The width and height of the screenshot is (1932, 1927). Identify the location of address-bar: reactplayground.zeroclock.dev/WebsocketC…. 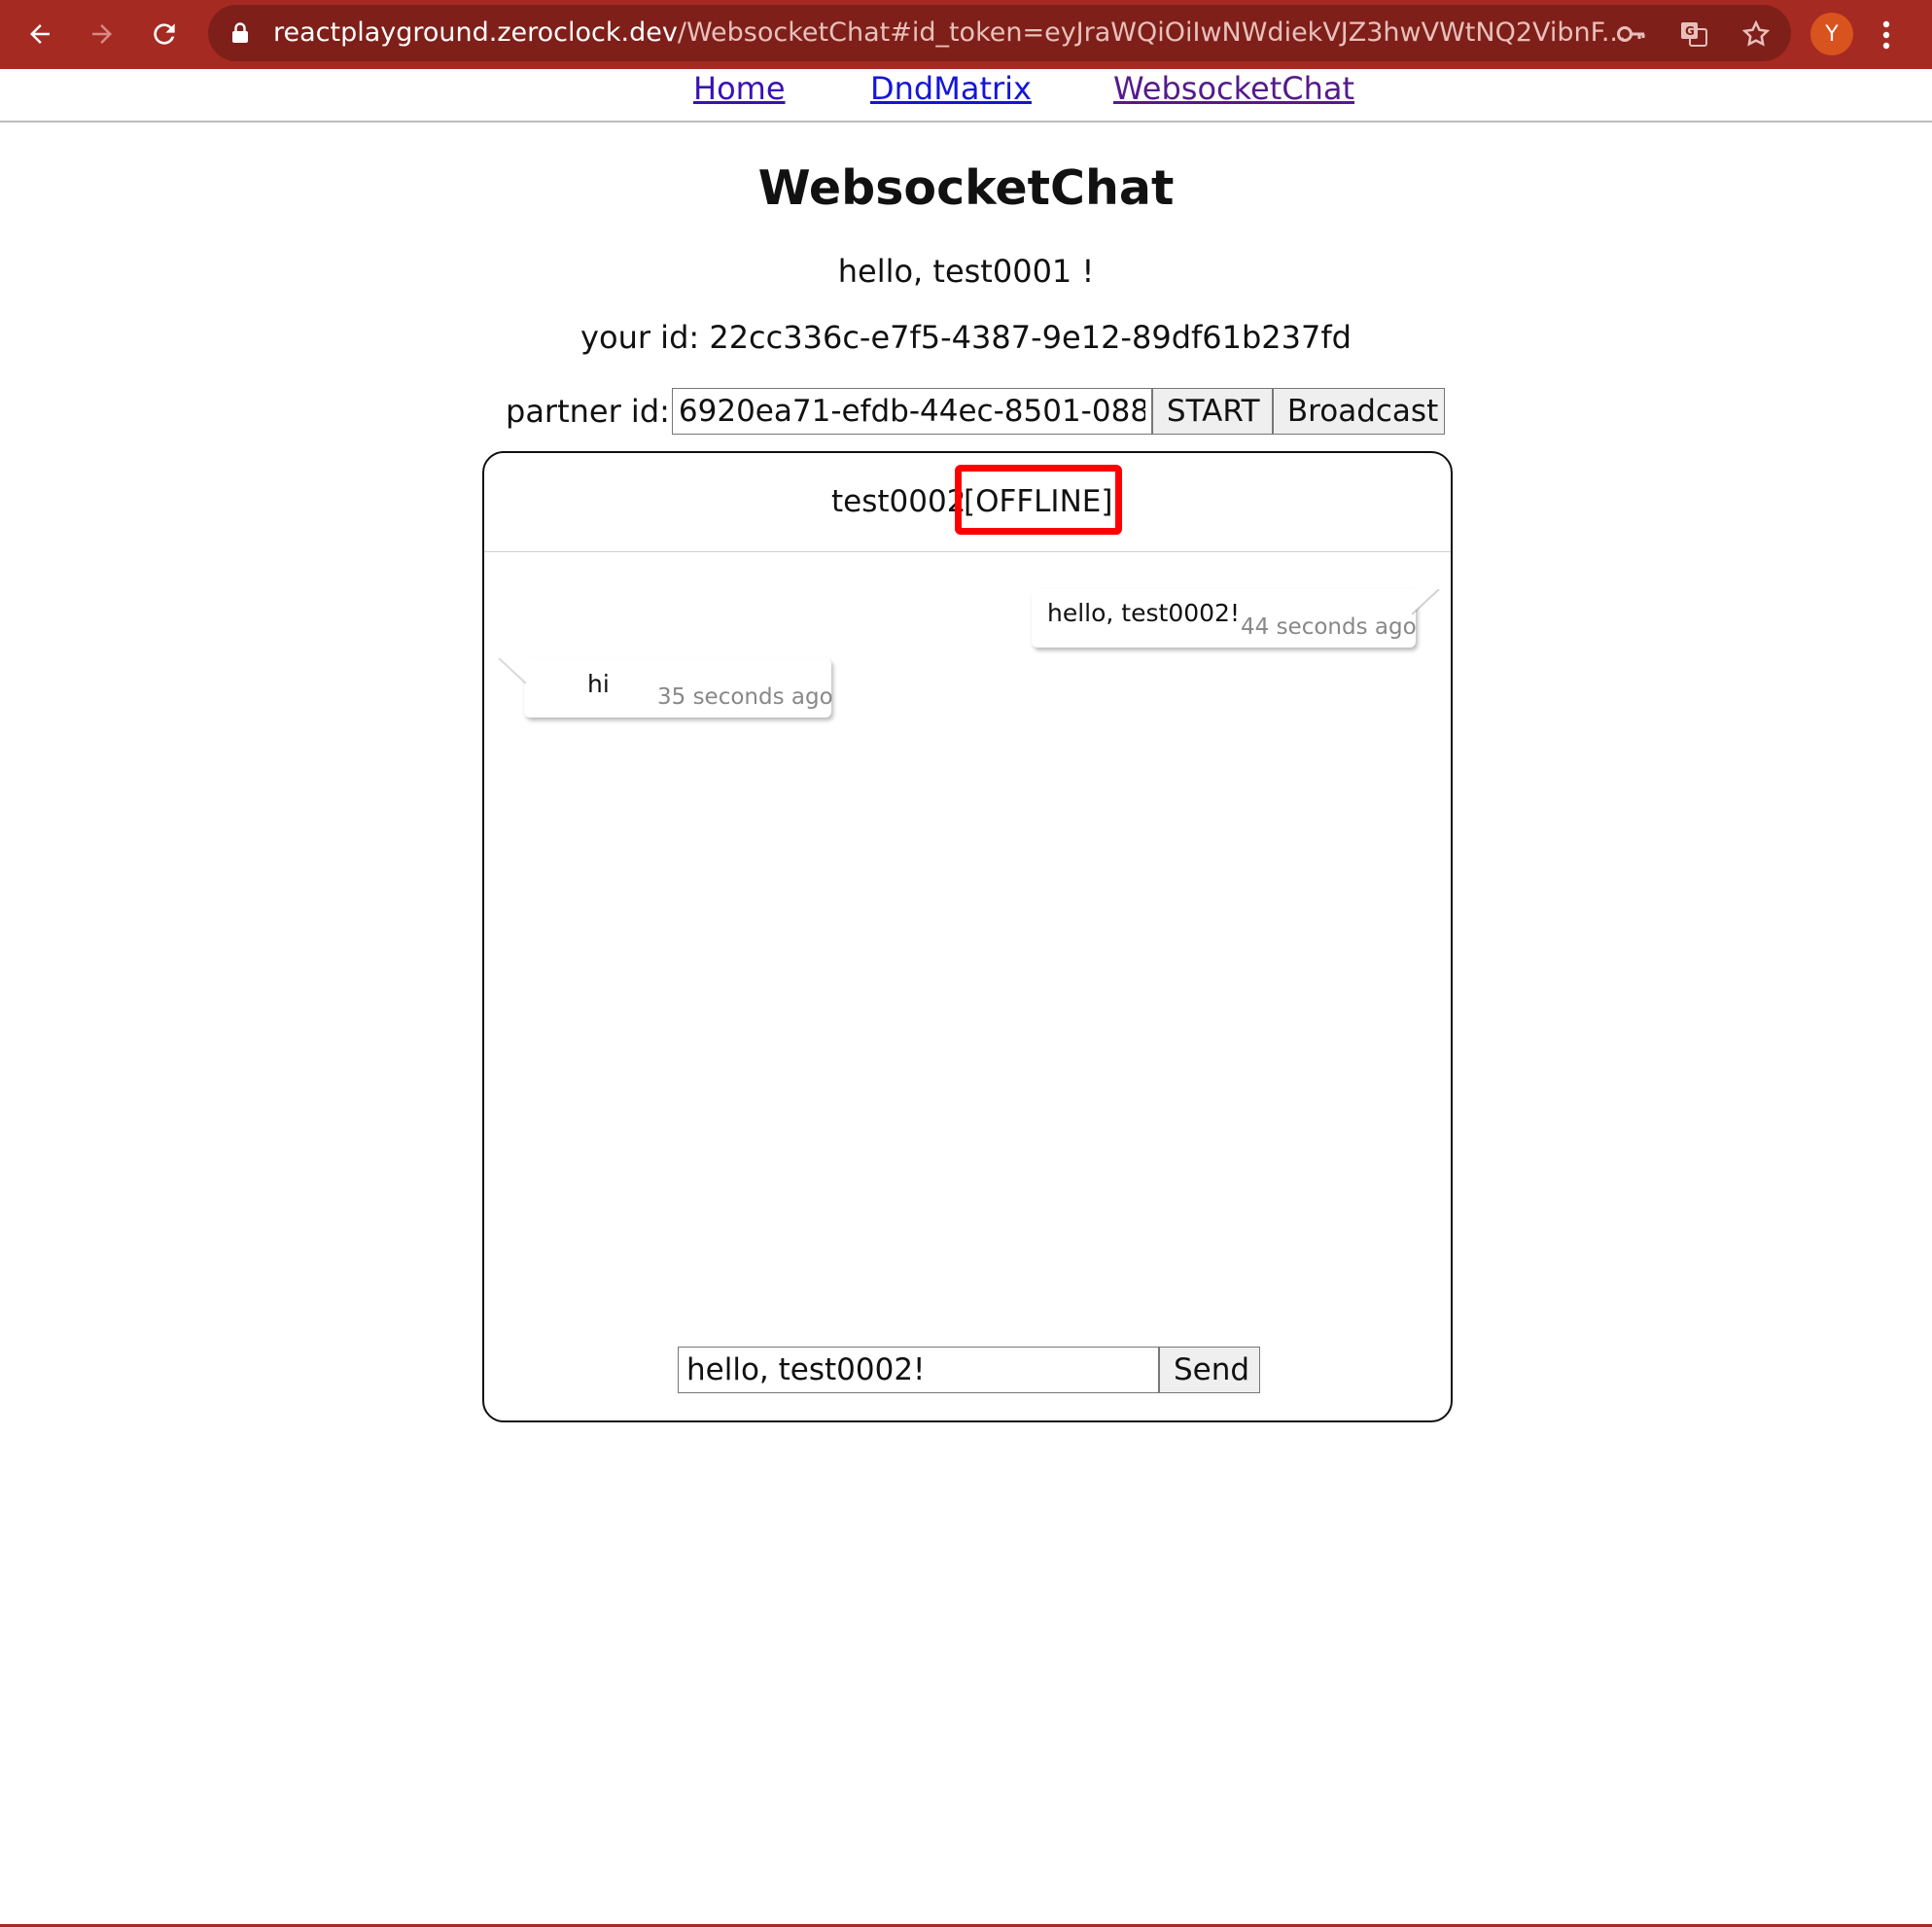
(999, 33).